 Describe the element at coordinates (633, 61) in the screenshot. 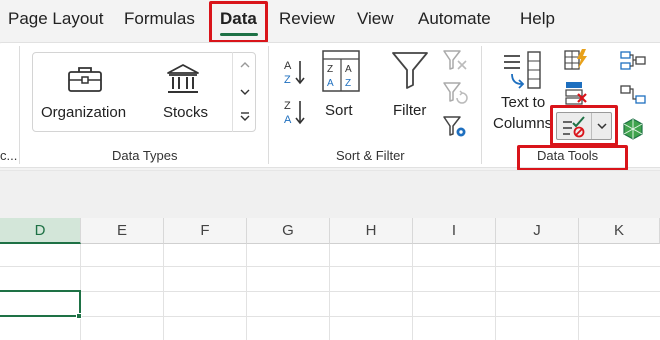

I see `consolidate-icon` at that location.